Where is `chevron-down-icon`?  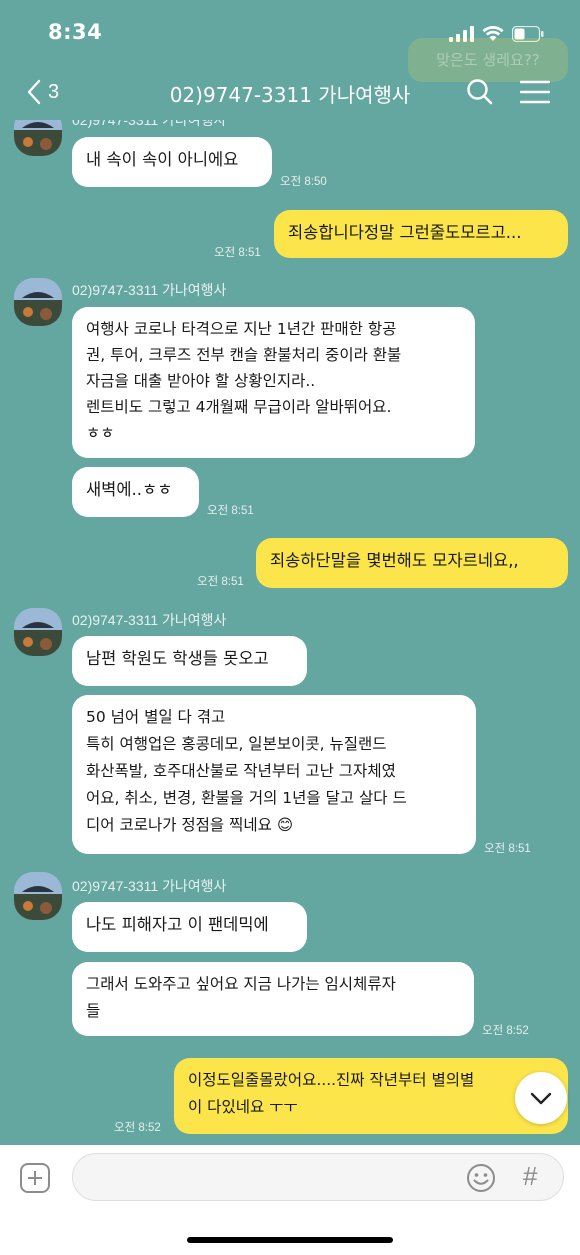
chevron-down-icon is located at coordinates (541, 1098).